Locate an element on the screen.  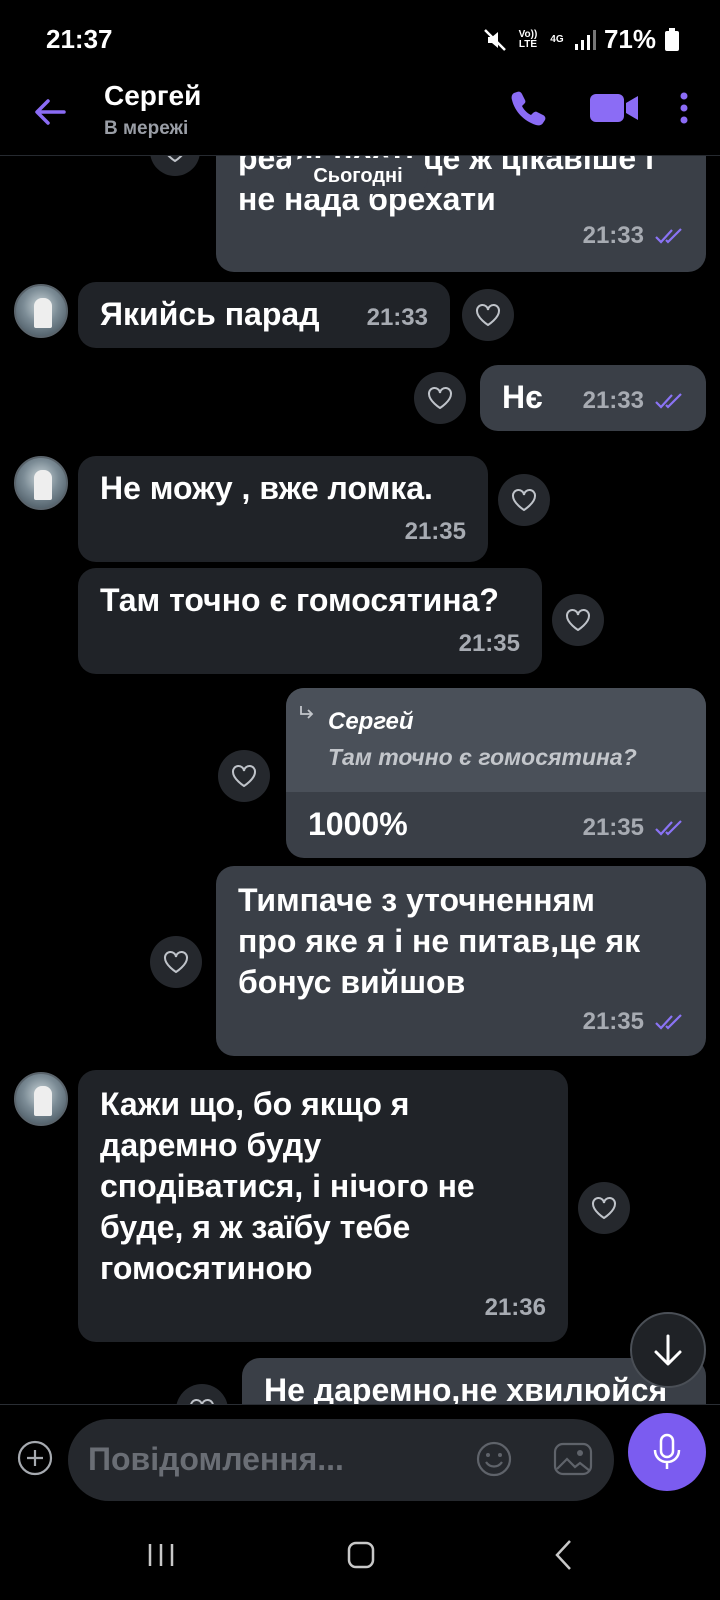
message-text: про яке я і не питав,це як is located at coordinates (439, 941).